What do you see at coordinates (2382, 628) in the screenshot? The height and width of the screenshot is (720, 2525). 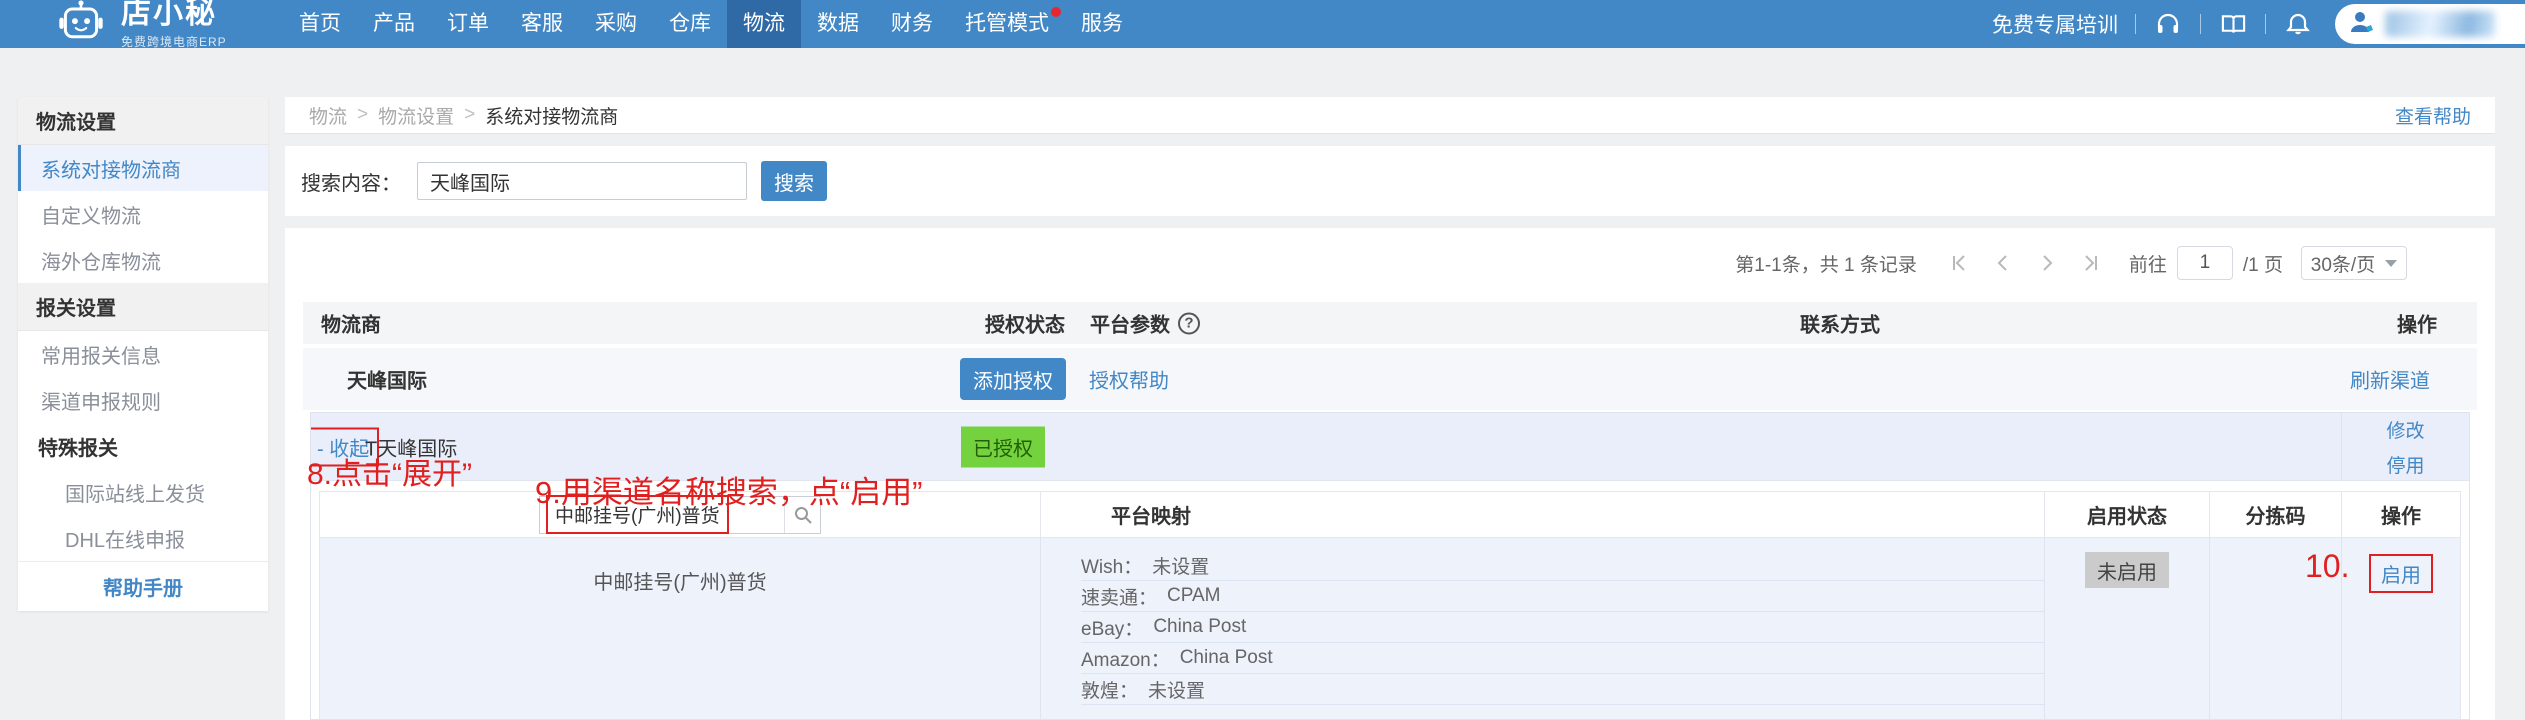 I see `channel-actions-cell: 10. 启用` at bounding box center [2382, 628].